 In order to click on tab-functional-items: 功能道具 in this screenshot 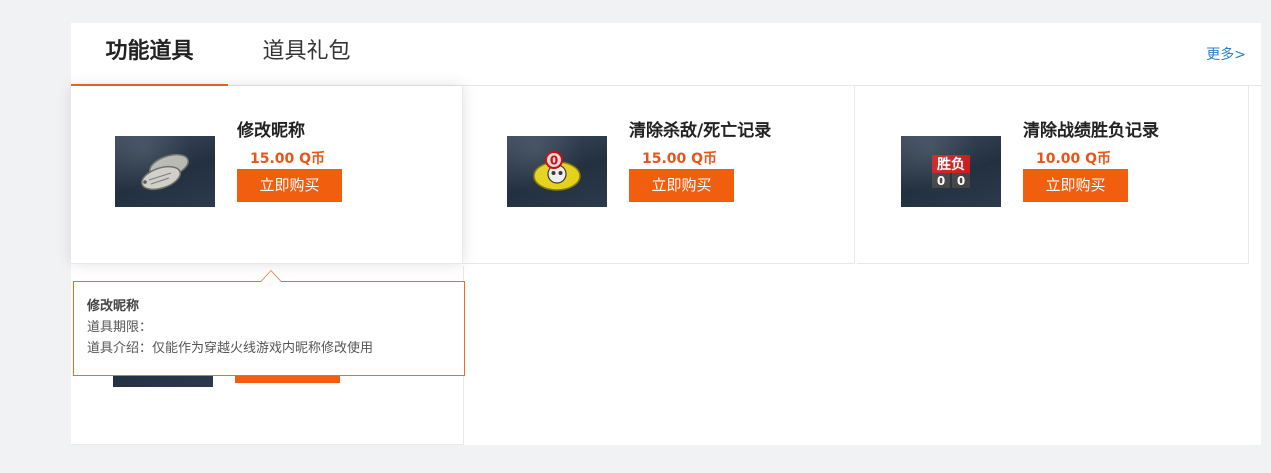, I will do `click(149, 54)`.